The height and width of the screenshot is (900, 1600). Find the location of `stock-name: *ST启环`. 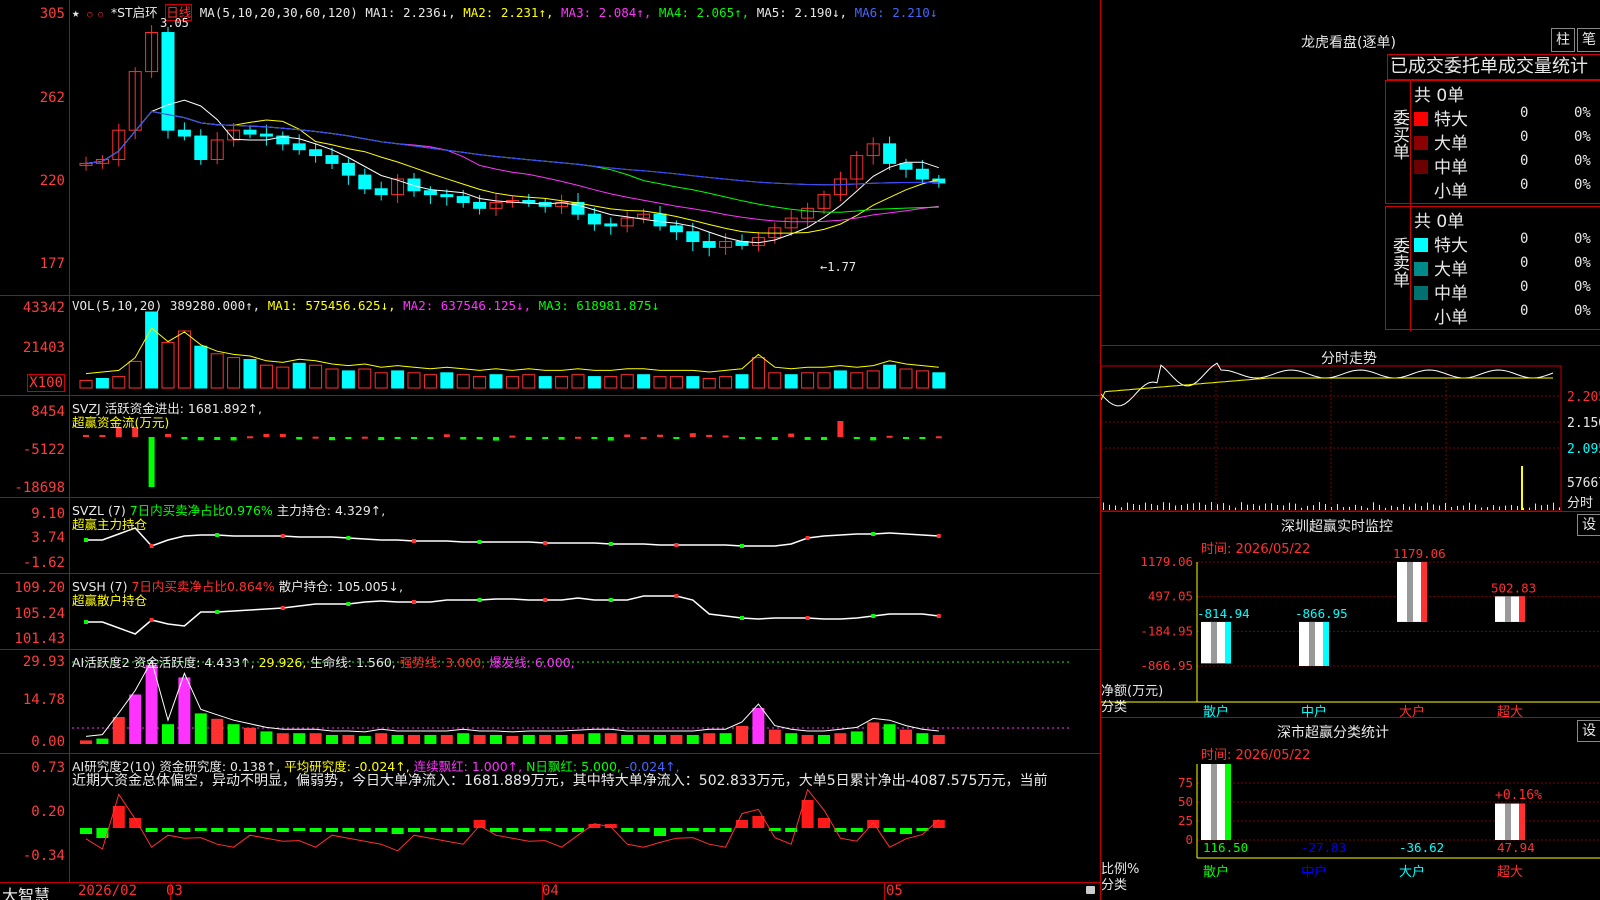

stock-name: *ST启环 is located at coordinates (134, 12).